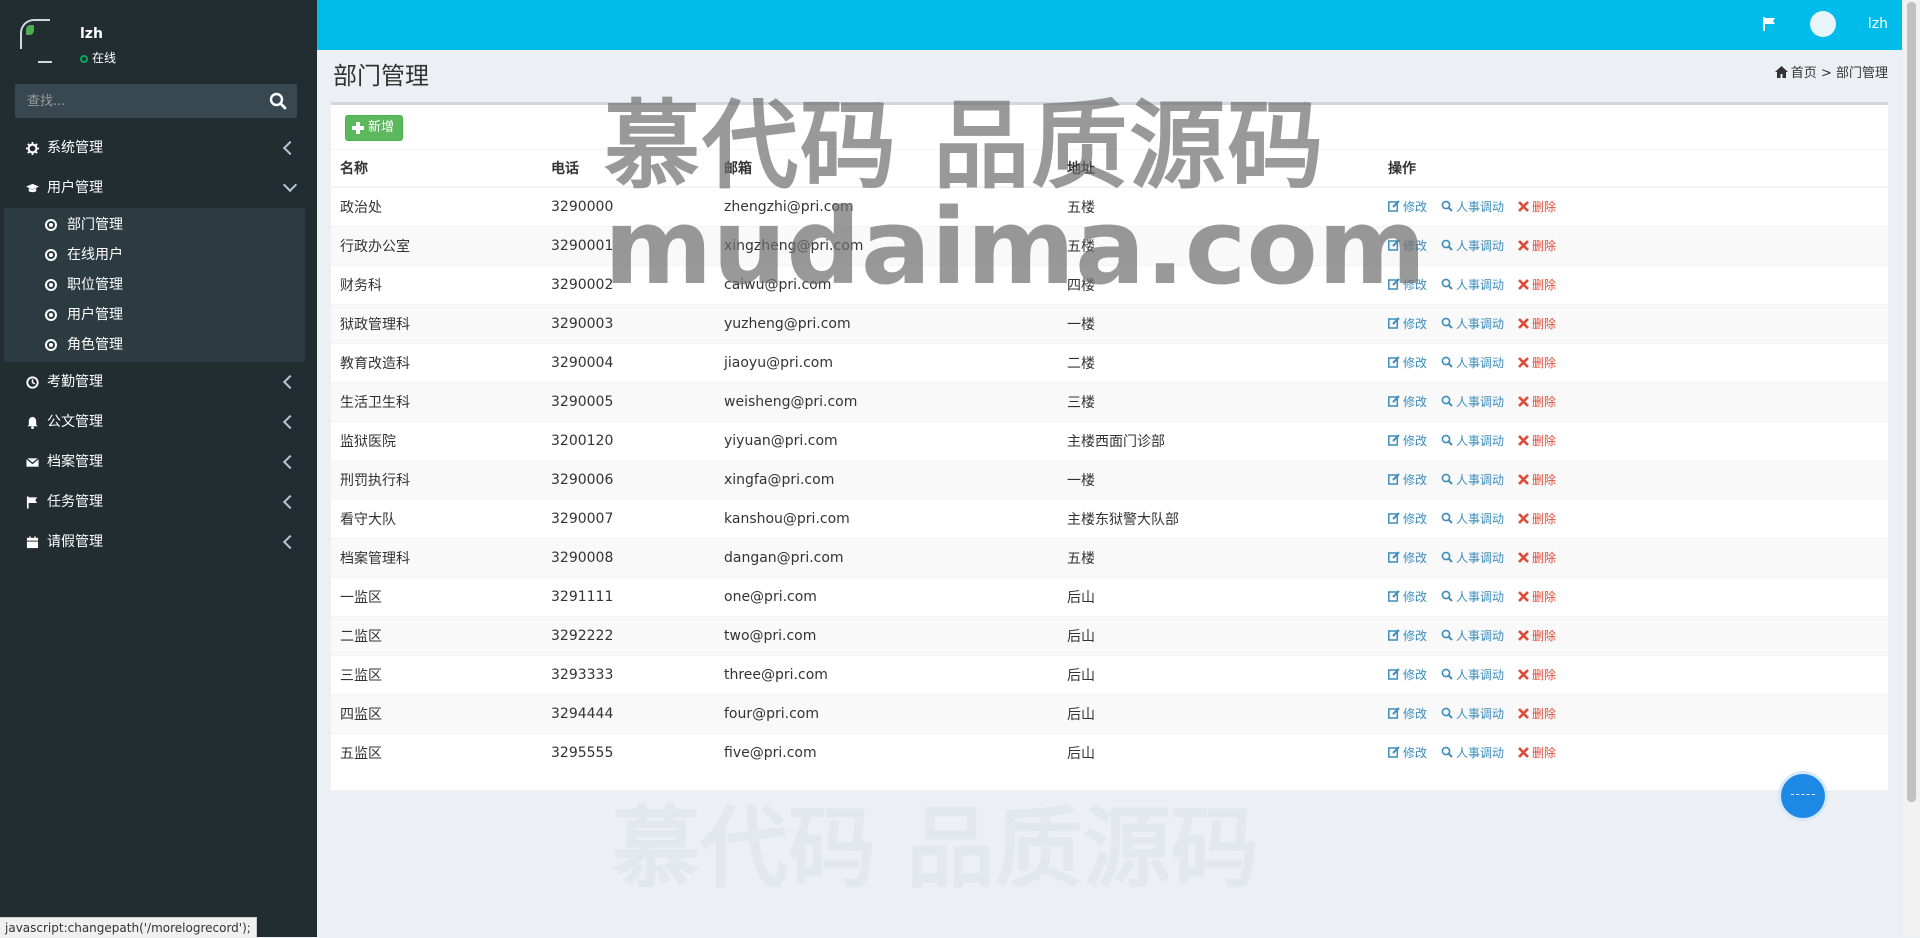  Describe the element at coordinates (1523, 285) in the screenshot. I see `delete-icon` at that location.